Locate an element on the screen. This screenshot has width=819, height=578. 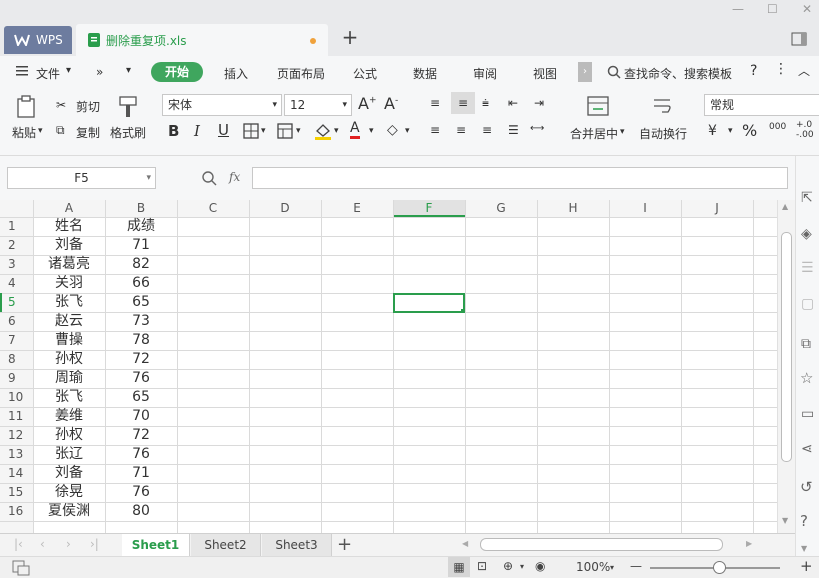
italic-icon: I is located at coordinates (197, 131).